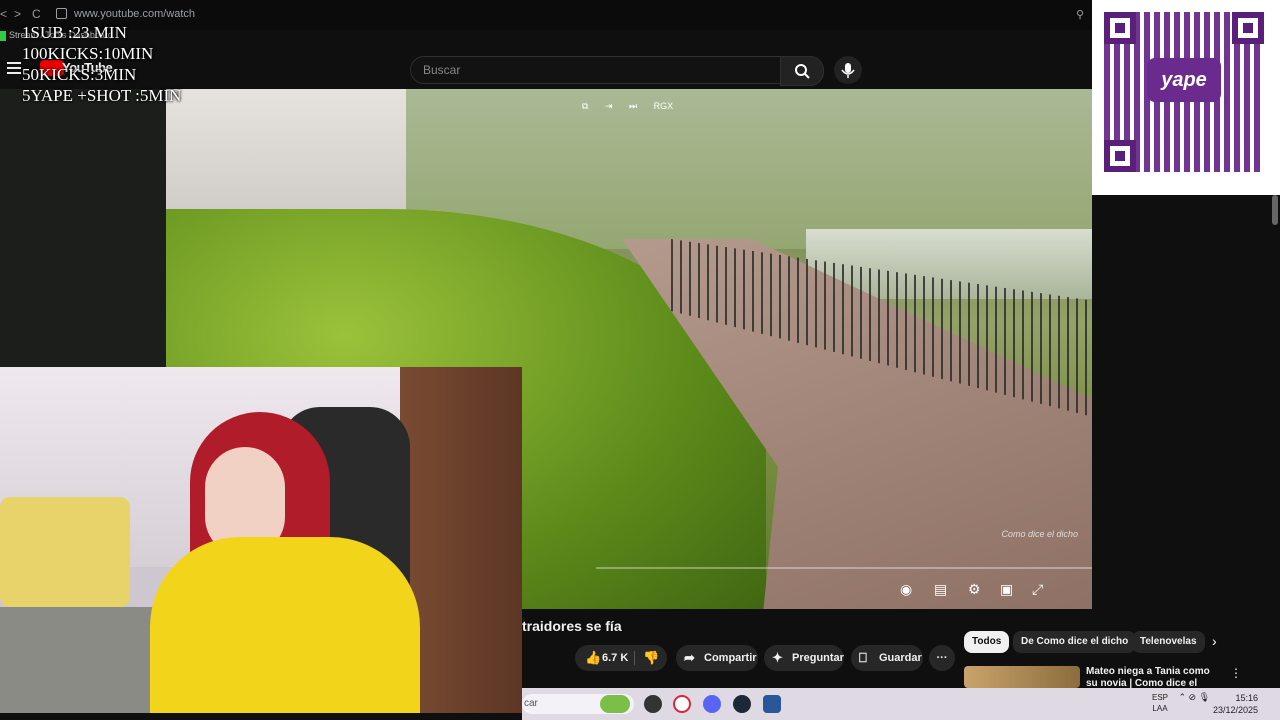  I want to click on save-button: ⎕ Guardar, so click(887, 658).